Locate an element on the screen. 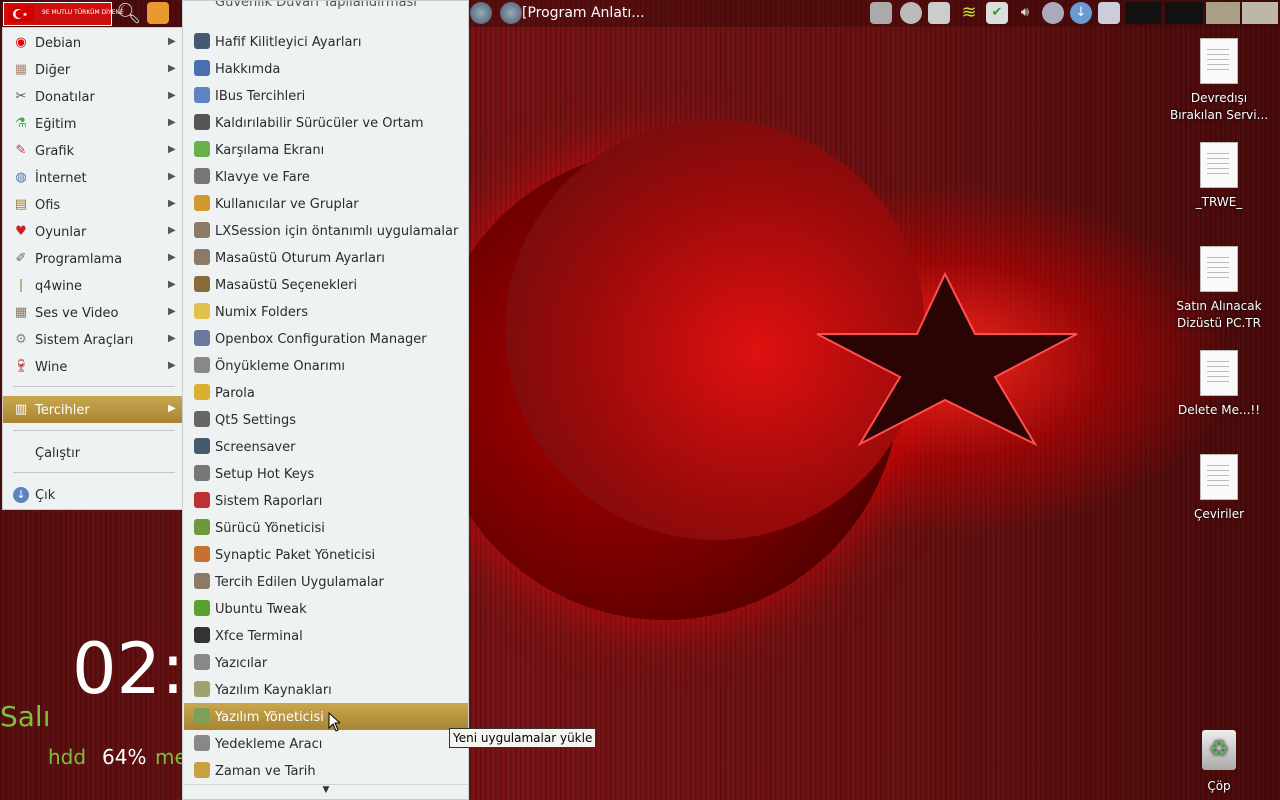  windows-icon is located at coordinates (1109, 13).